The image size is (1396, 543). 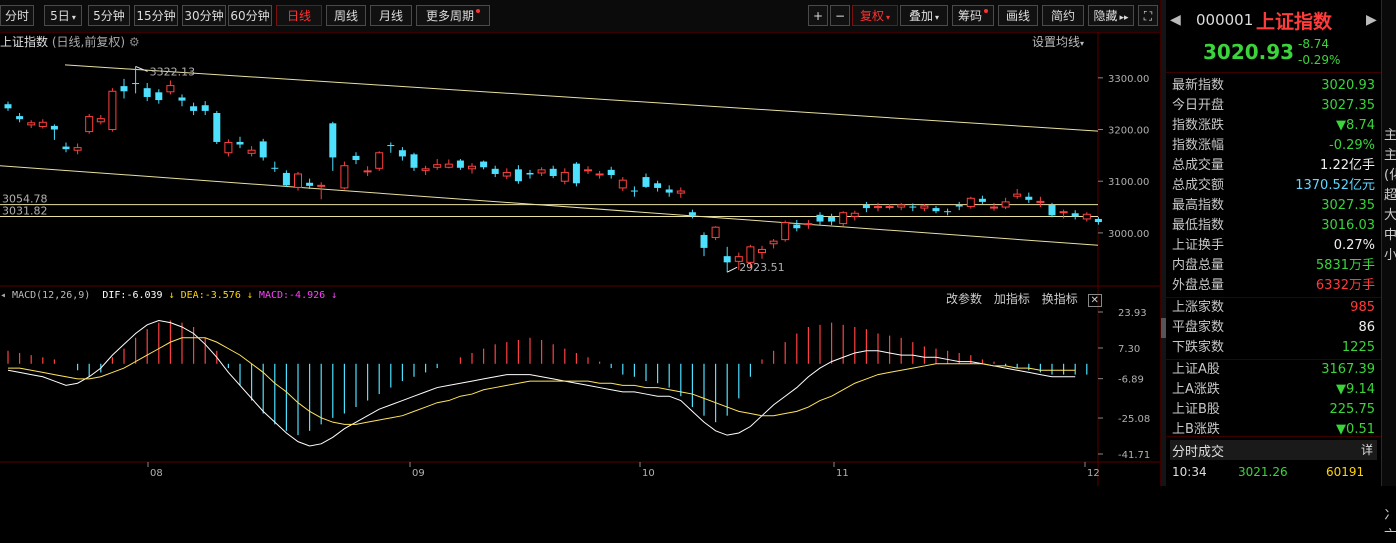 I want to click on next-stock-icon: ▶, so click(x=1371, y=20).